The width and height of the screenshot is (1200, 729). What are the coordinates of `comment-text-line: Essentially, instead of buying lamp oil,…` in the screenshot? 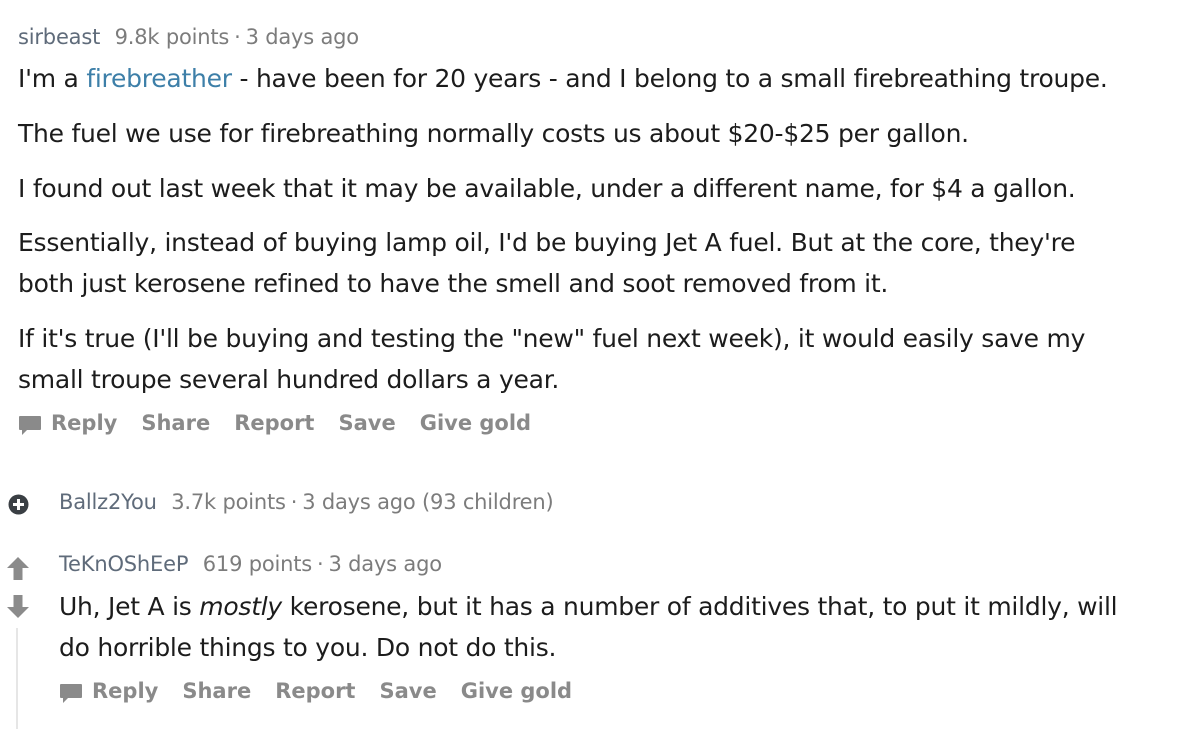 It's located at (547, 242).